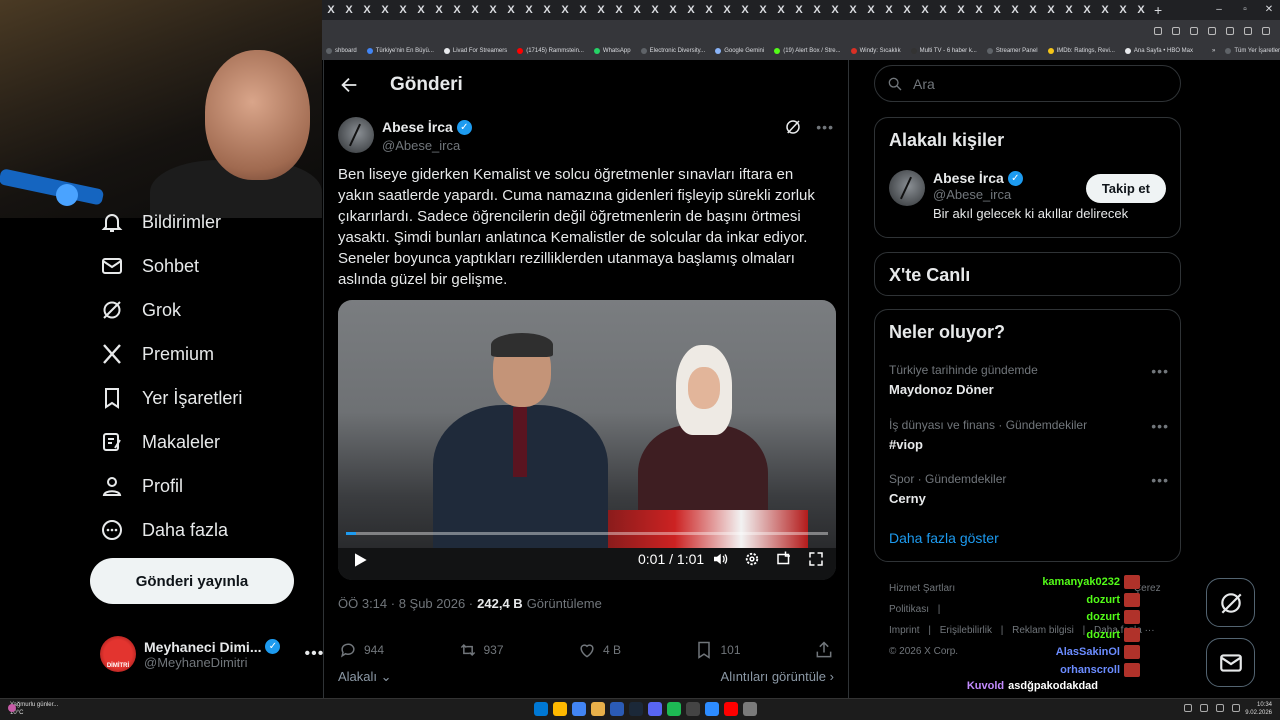 This screenshot has width=1280, height=720. I want to click on menu-icon, so click(1266, 31).